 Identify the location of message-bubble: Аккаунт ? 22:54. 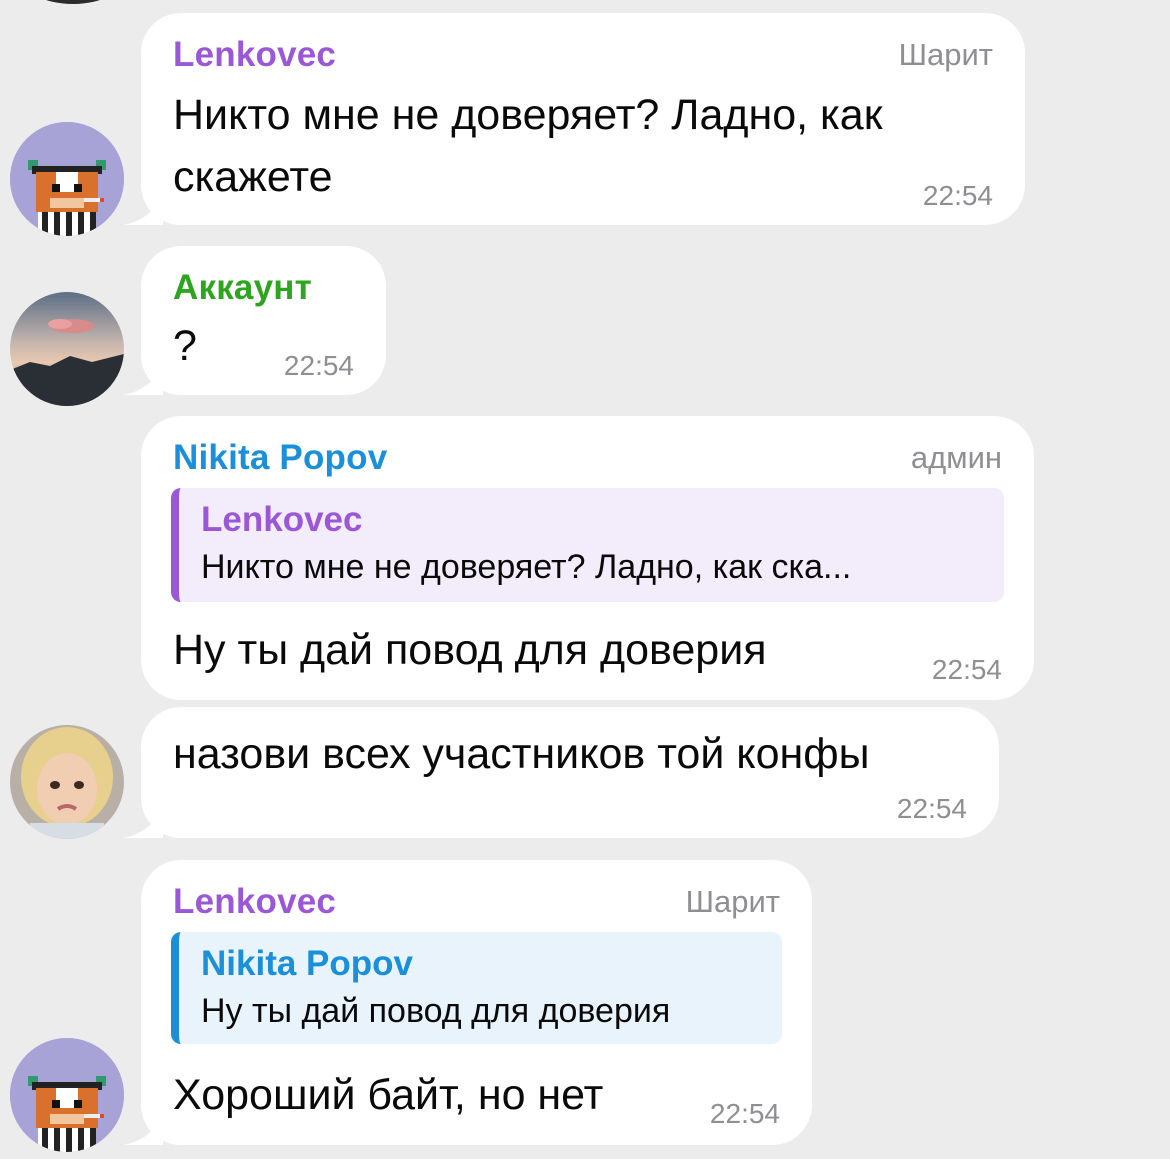
(254, 320).